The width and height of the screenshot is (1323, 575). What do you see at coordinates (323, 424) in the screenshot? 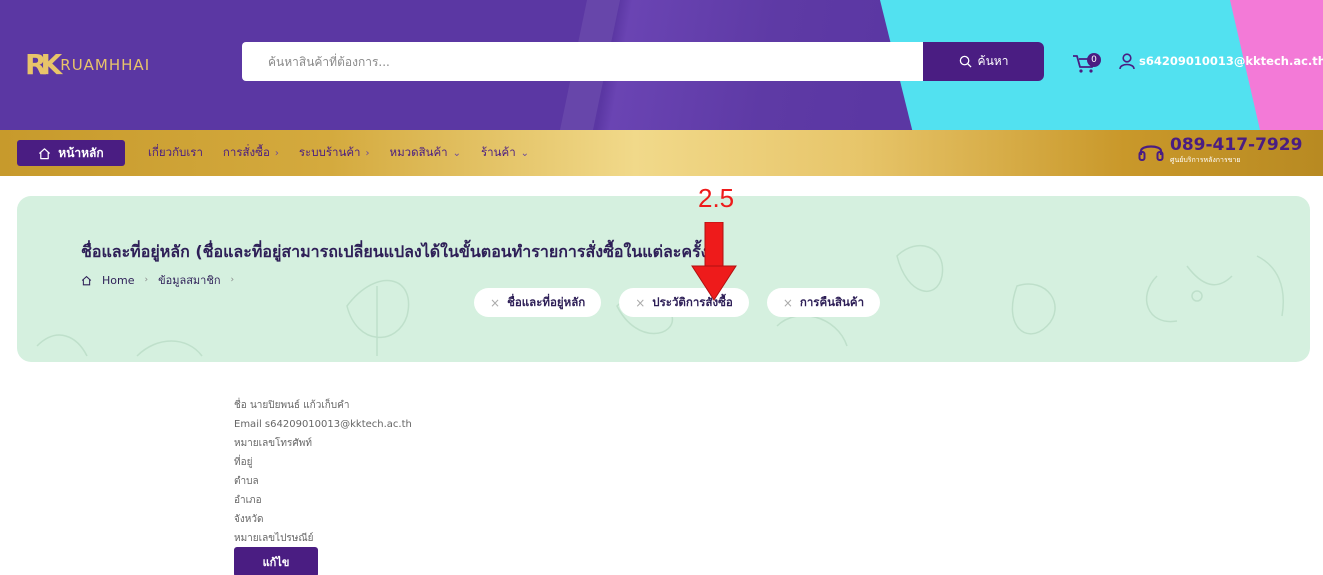
I see `profile-email: Email s64209010013@kktech.ac.th` at bounding box center [323, 424].